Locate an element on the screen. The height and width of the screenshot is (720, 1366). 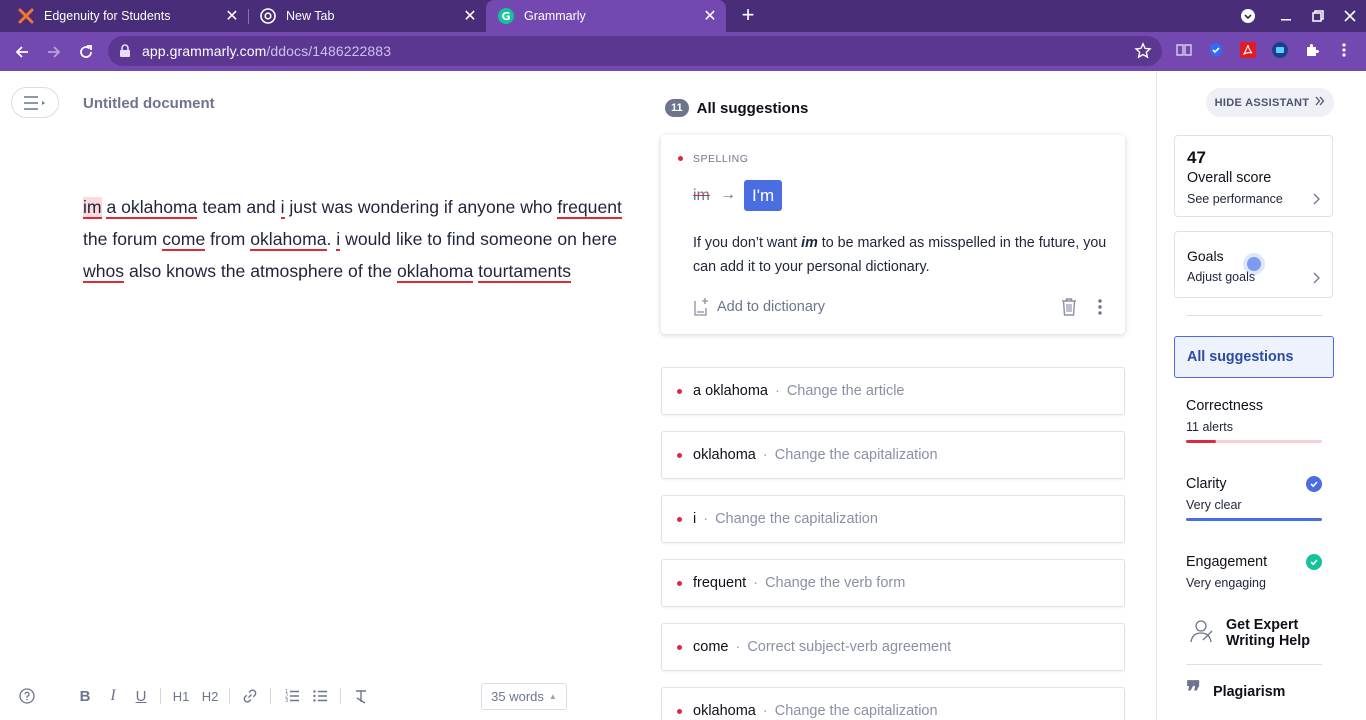
flagged-word: come is located at coordinates (184, 240).